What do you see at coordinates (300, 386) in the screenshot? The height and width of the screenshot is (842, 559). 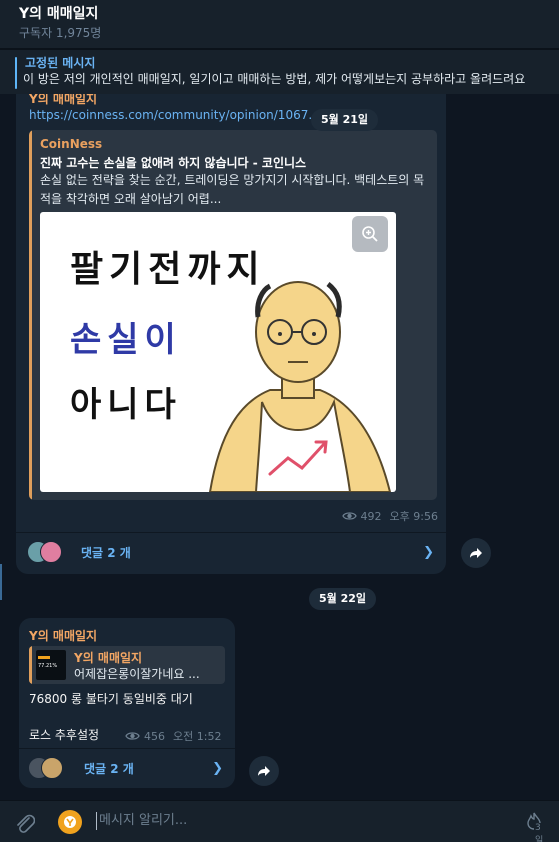 I see `meme-character-illustration` at bounding box center [300, 386].